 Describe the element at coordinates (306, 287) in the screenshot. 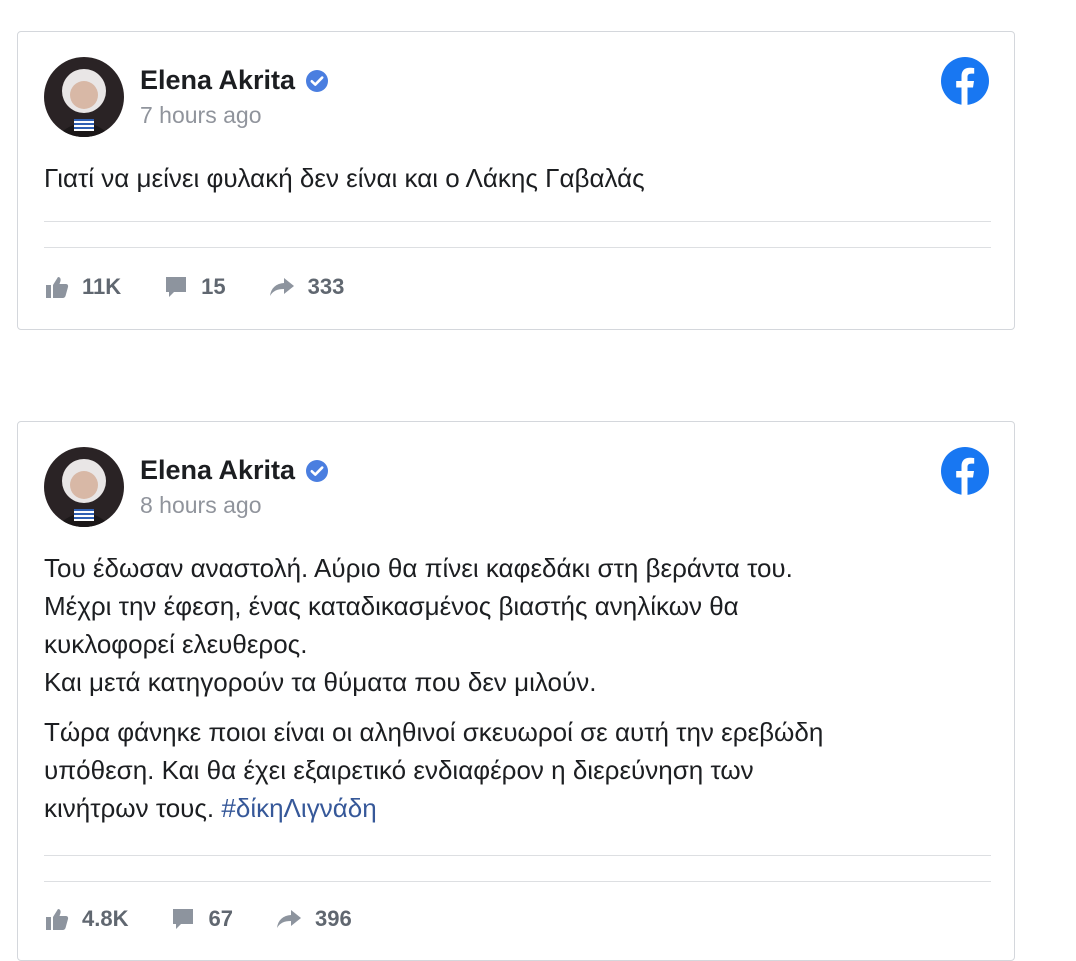

I see `share-button: 333` at that location.